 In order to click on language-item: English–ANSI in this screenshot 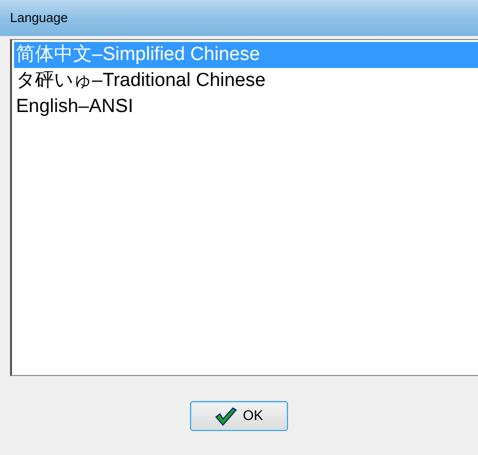, I will do `click(246, 107)`.